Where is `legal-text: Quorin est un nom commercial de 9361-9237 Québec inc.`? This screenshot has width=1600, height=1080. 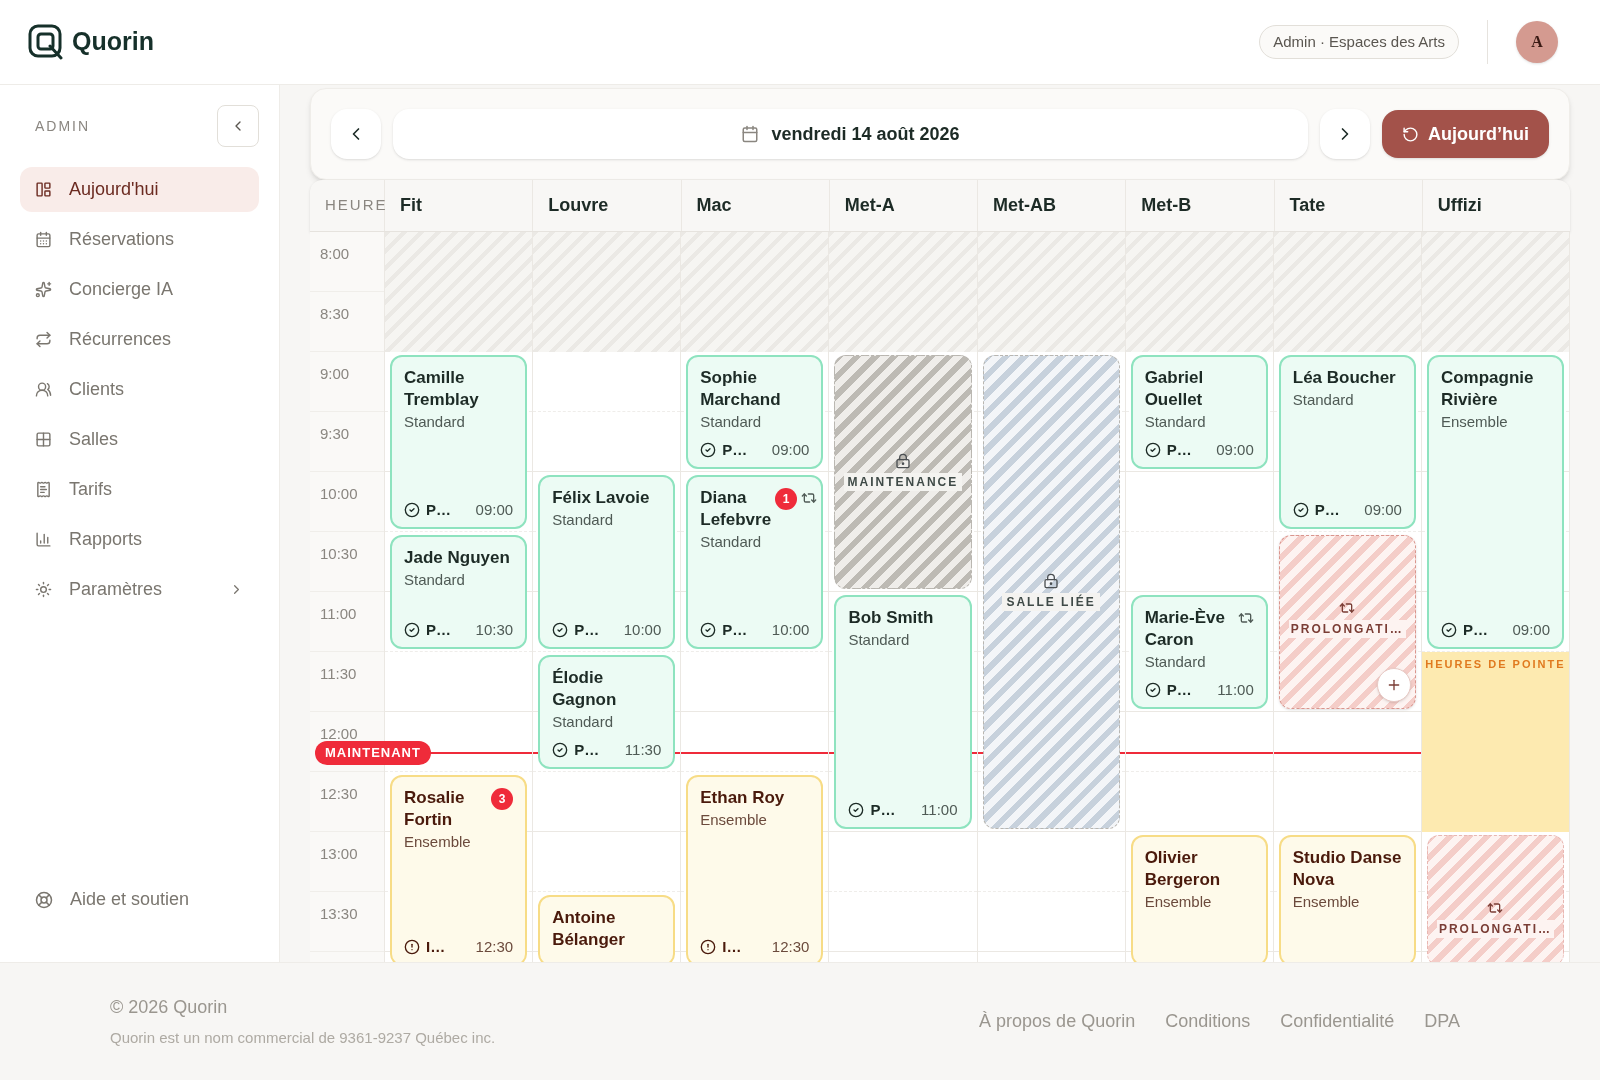
legal-text: Quorin est un nom commercial de 9361-9237 Québec inc. is located at coordinates (303, 1037).